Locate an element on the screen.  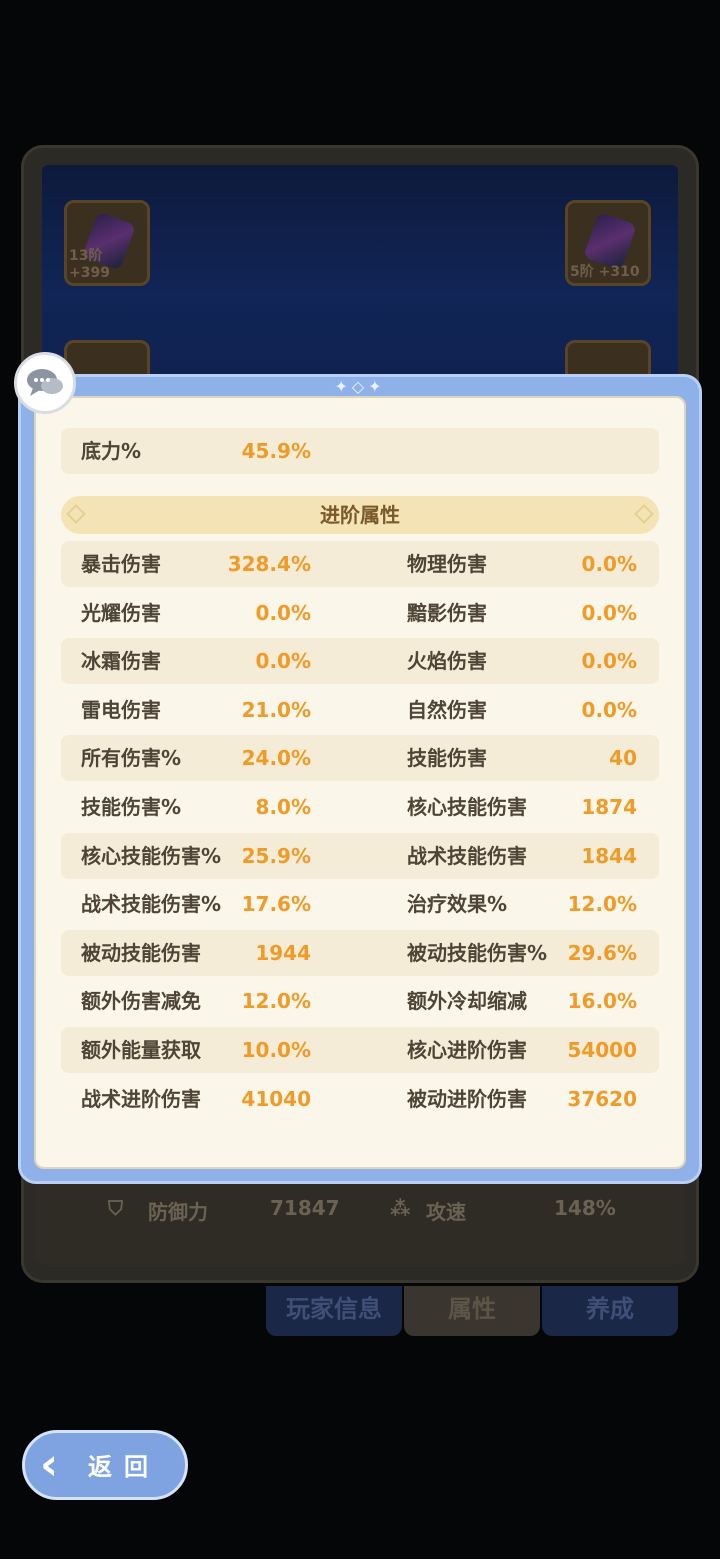
bg-stats-area is located at coordinates (360, 1222).